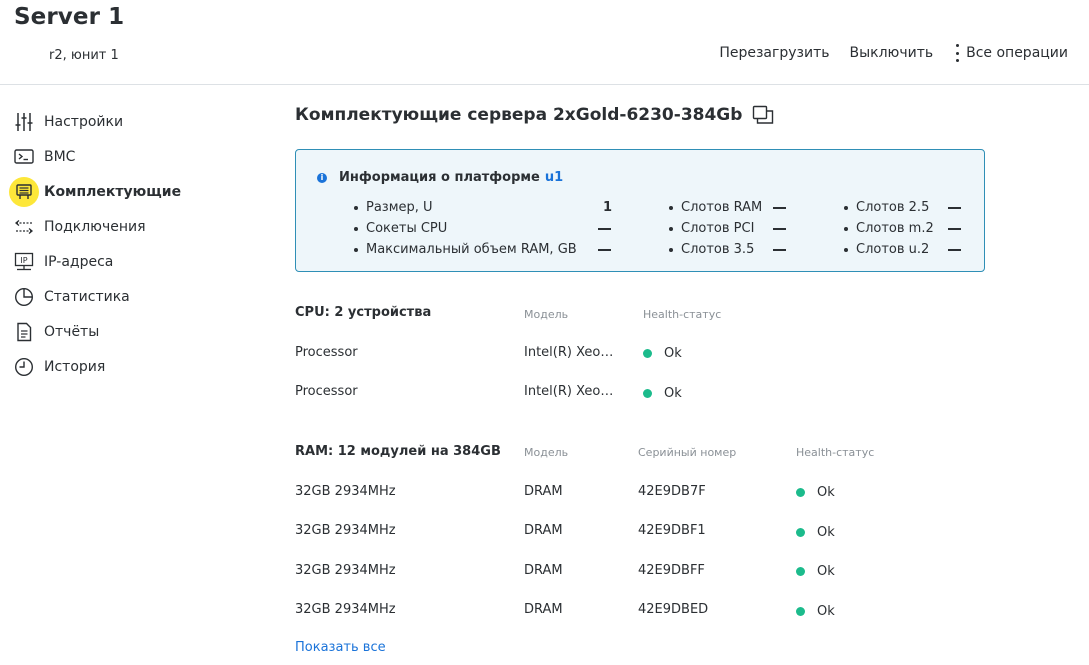 This screenshot has width=1089, height=665. What do you see at coordinates (673, 609) in the screenshot?
I see `ram-row-serial: 42E9DBED` at bounding box center [673, 609].